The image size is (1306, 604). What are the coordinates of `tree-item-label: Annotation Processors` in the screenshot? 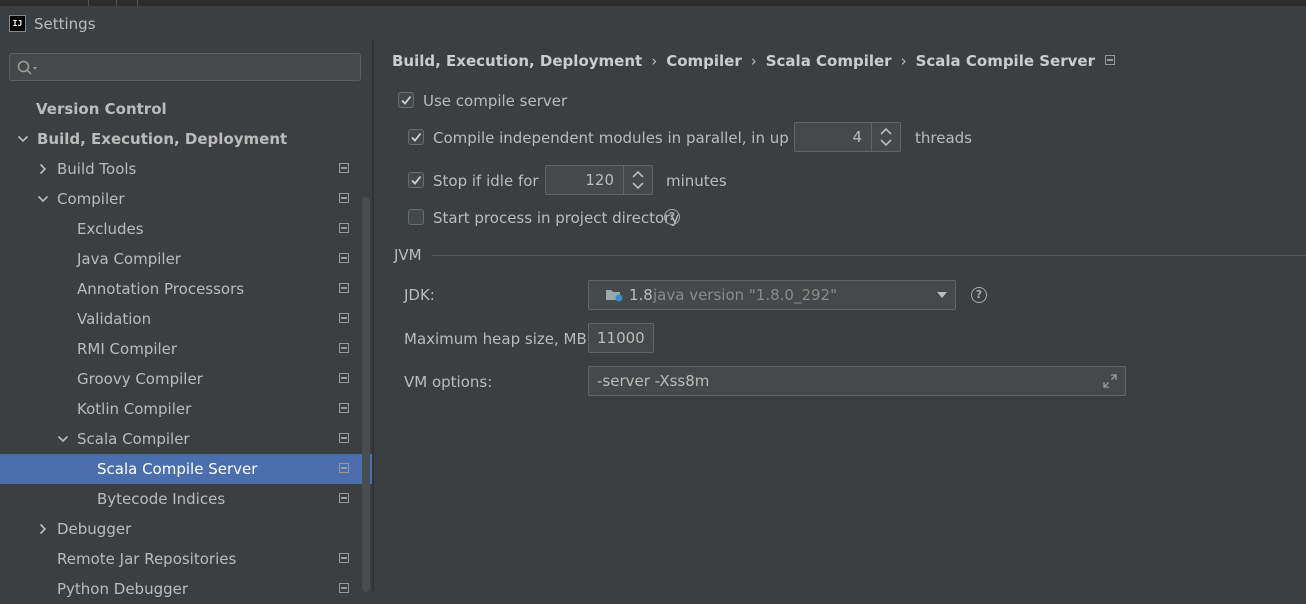 It's located at (161, 289).